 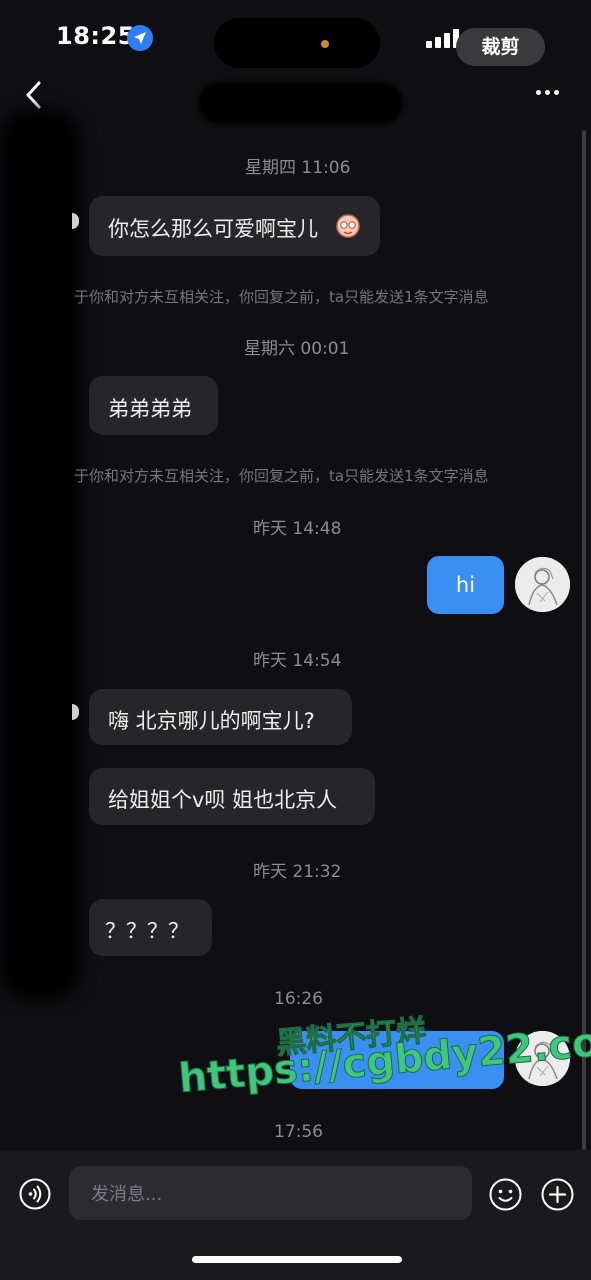 I want to click on incoming-message: 给姐姐个v呗 姐也北京人, so click(x=232, y=796).